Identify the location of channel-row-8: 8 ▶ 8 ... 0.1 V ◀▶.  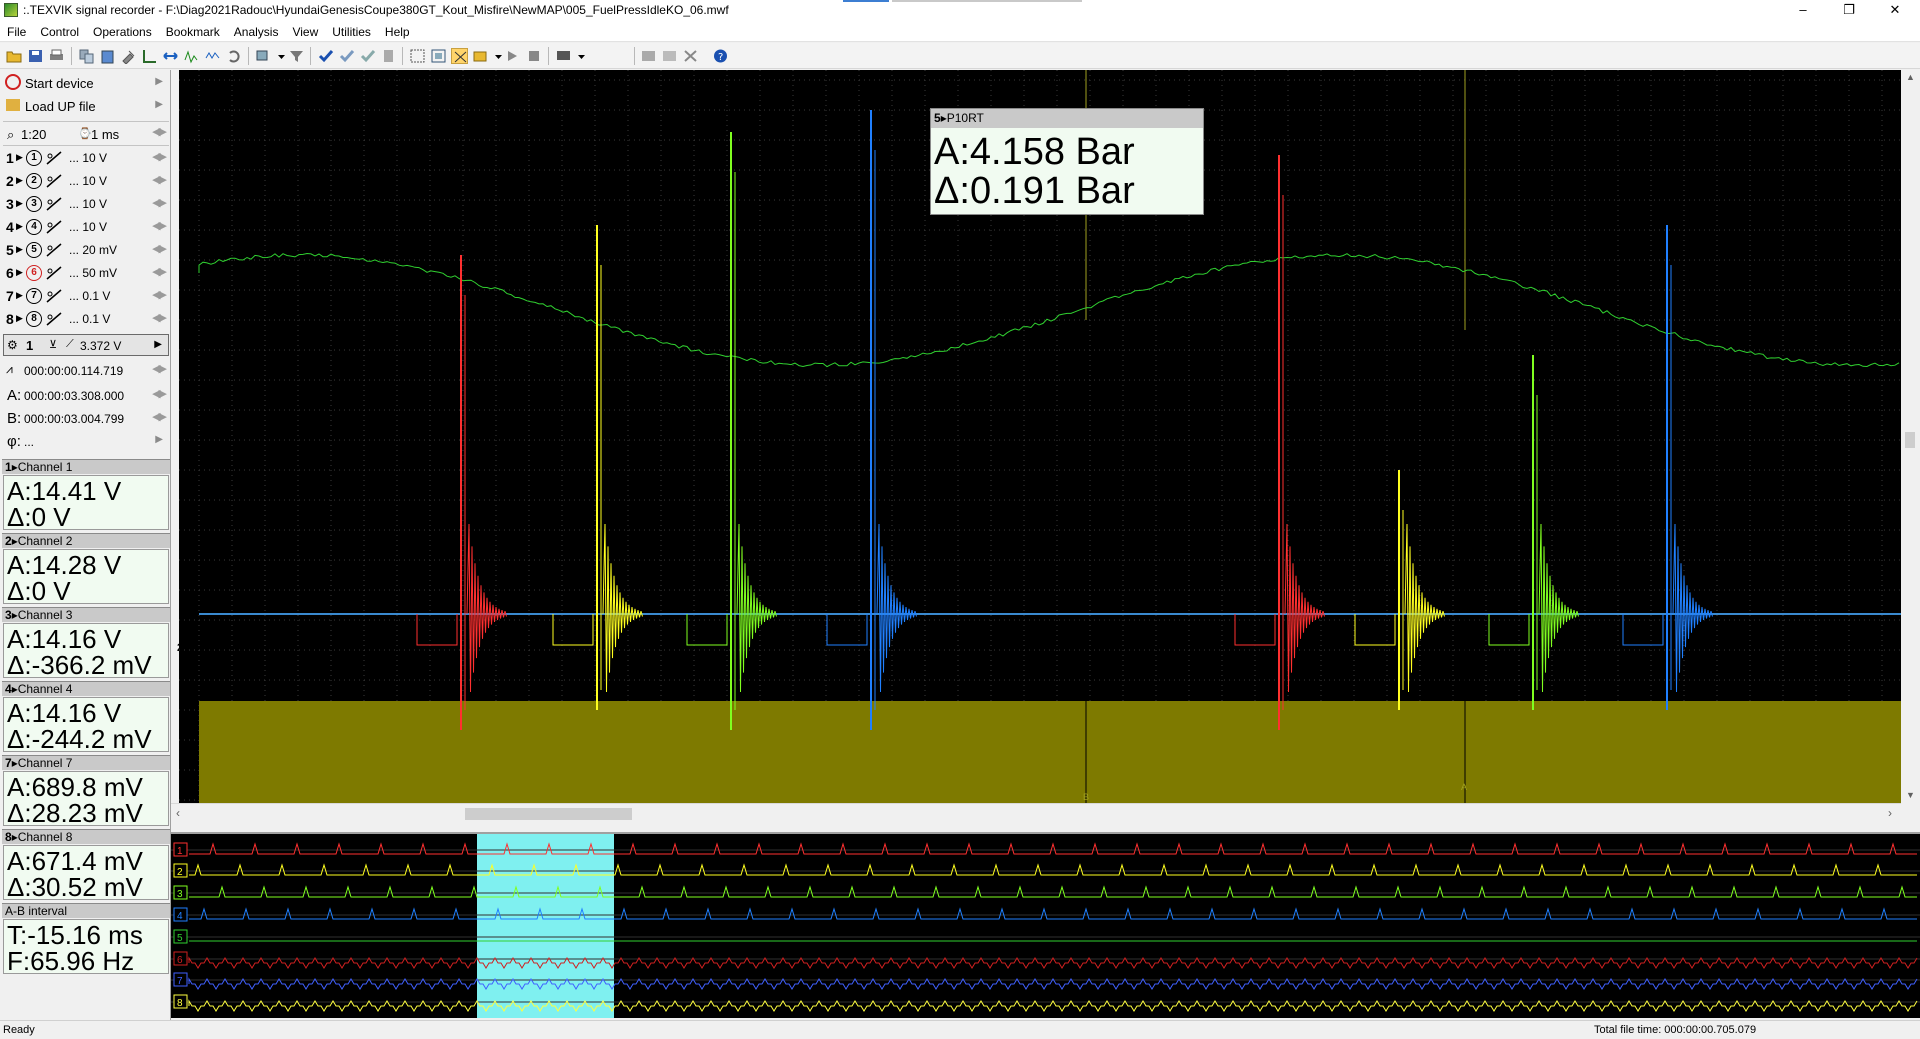
(86, 319).